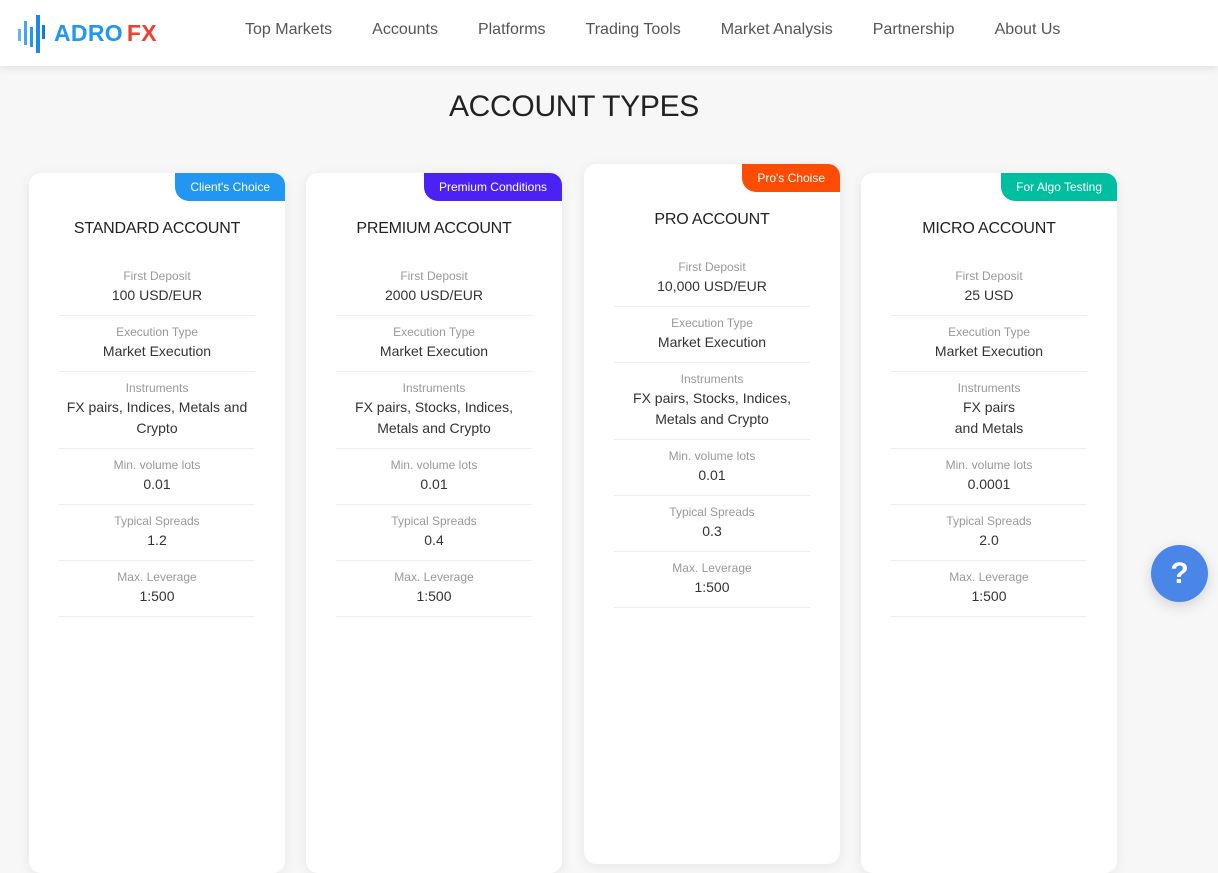  I want to click on spec-row: Typical Spreads 2.0, so click(989, 533).